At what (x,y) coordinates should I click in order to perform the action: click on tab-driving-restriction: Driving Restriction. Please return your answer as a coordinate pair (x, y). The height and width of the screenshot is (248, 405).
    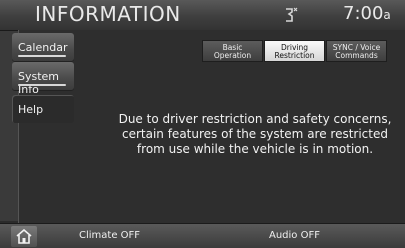
    Looking at the image, I should click on (294, 51).